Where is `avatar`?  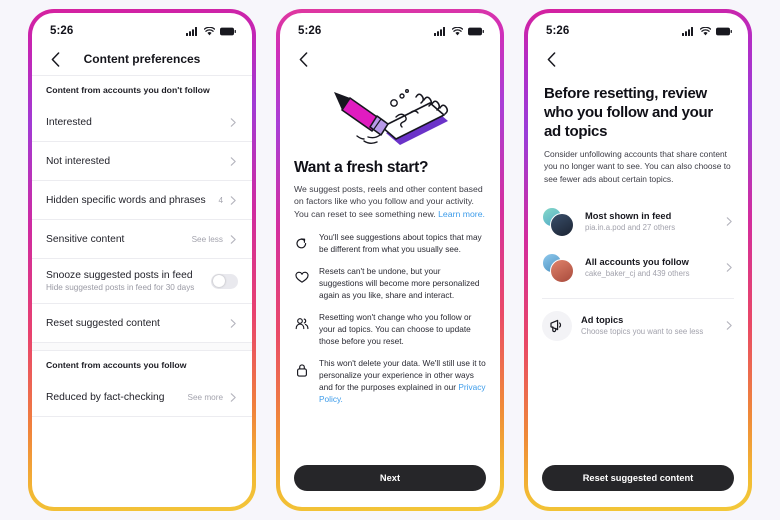
avatar is located at coordinates (562, 224).